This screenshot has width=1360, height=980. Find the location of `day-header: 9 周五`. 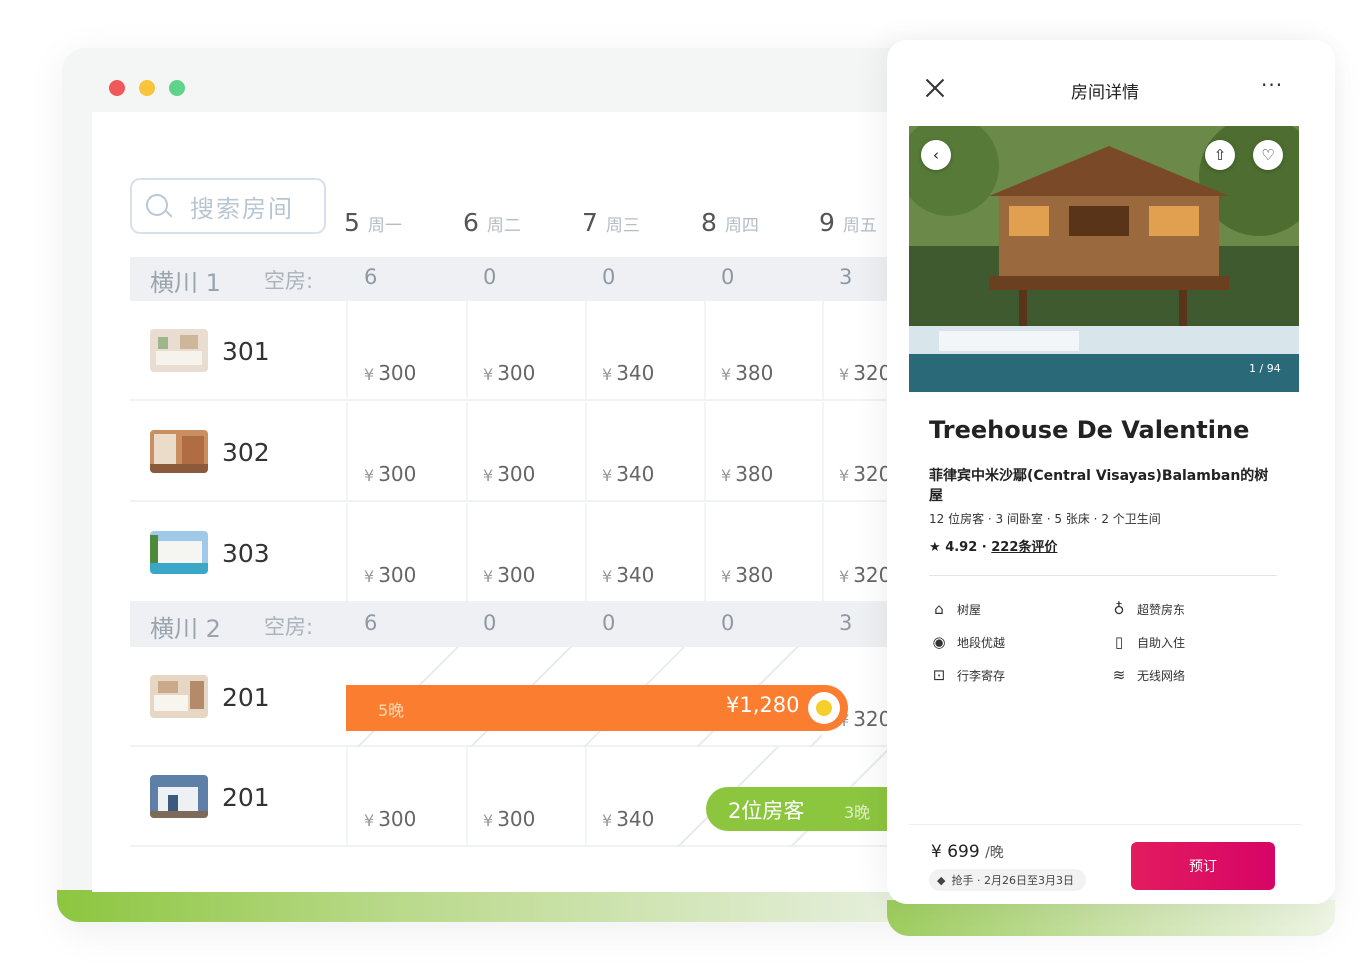

day-header: 9 周五 is located at coordinates (848, 222).